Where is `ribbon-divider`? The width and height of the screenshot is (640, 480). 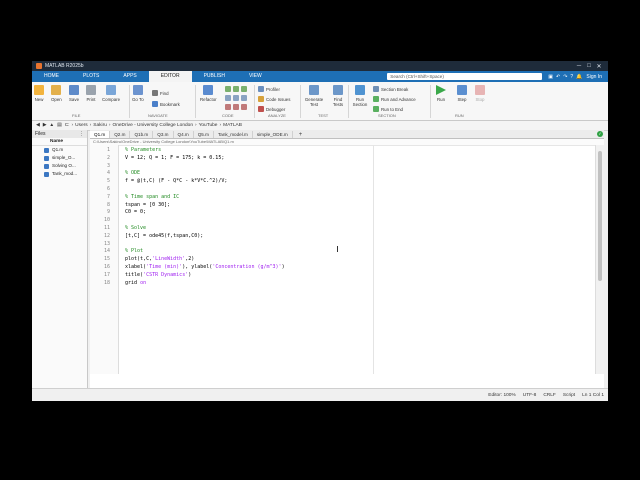 ribbon-divider is located at coordinates (195, 101).